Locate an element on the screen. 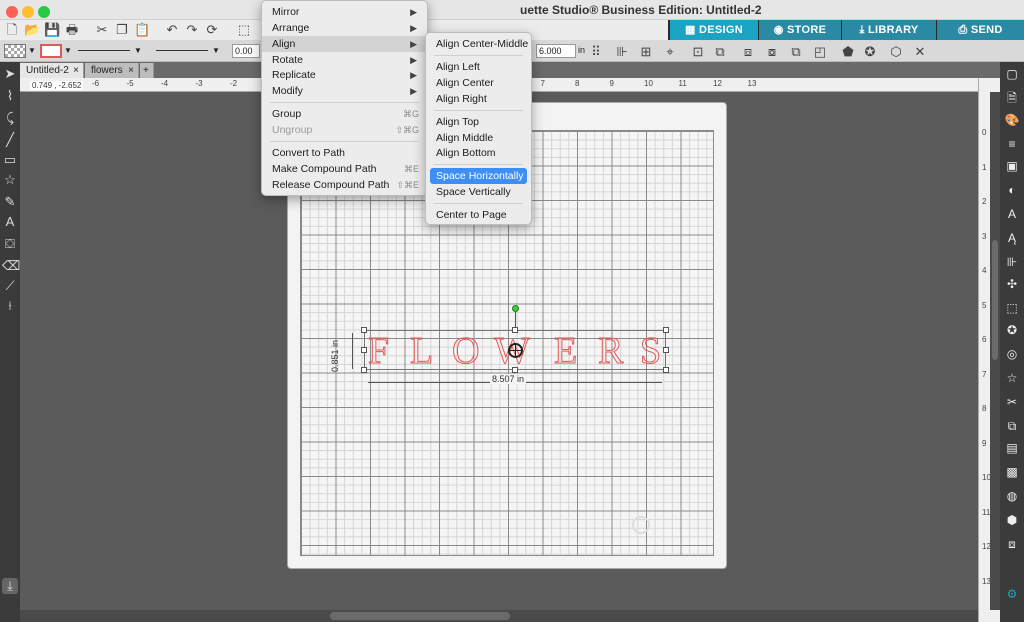 Image resolution: width=1024 pixels, height=622 pixels. map-icon: ⧈ is located at coordinates (1012, 544).